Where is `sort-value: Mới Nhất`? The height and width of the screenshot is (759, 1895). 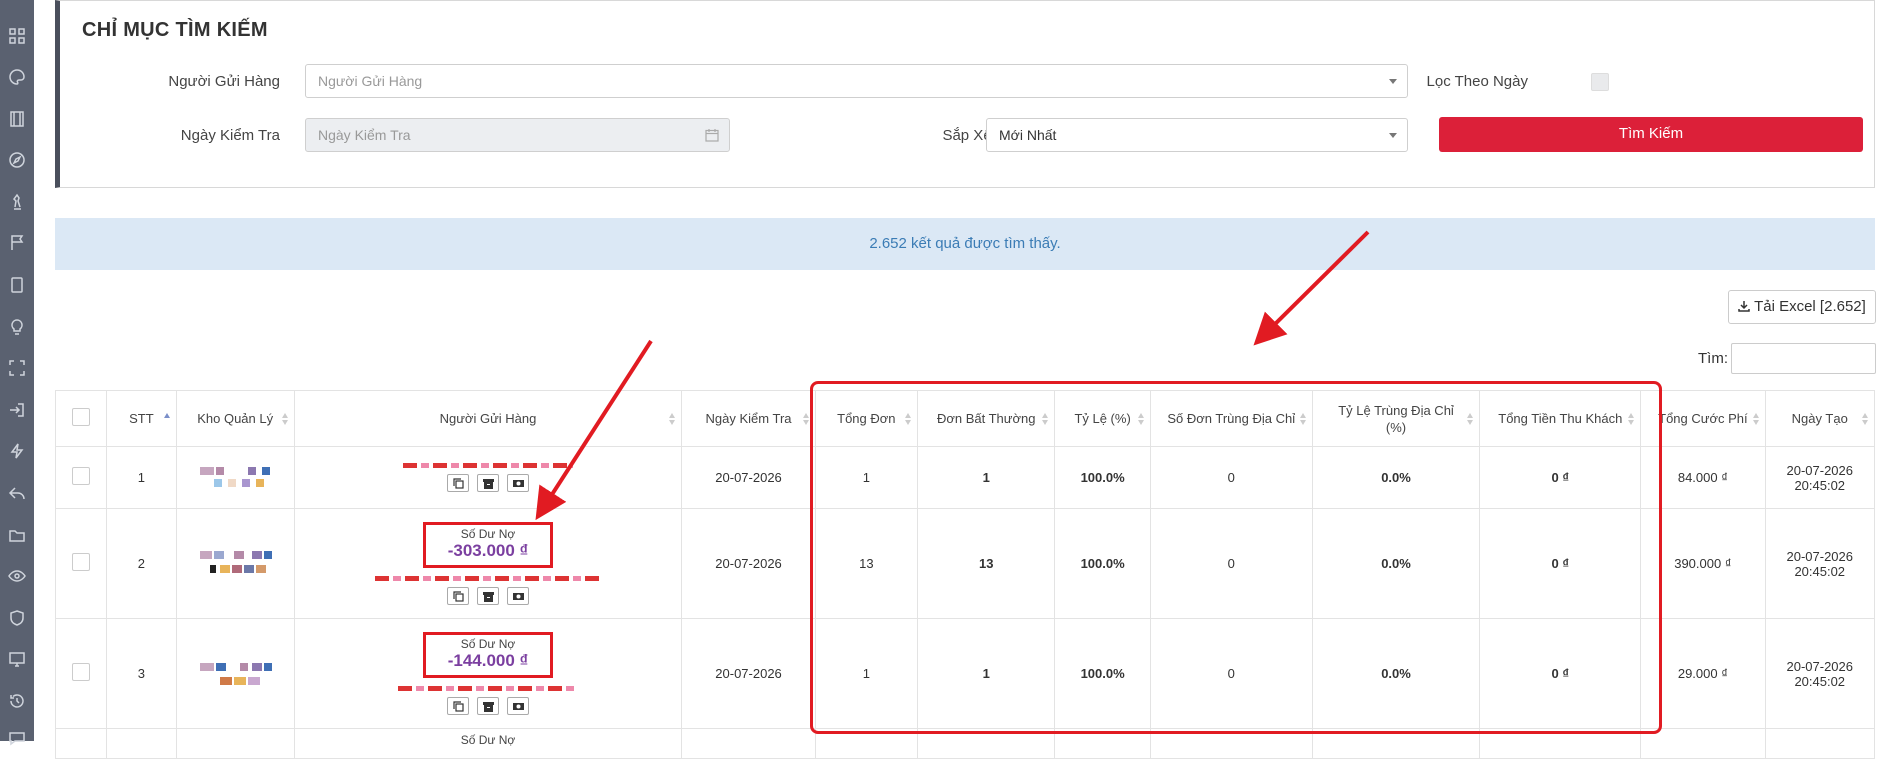 sort-value: Mới Nhất is located at coordinates (1028, 135).